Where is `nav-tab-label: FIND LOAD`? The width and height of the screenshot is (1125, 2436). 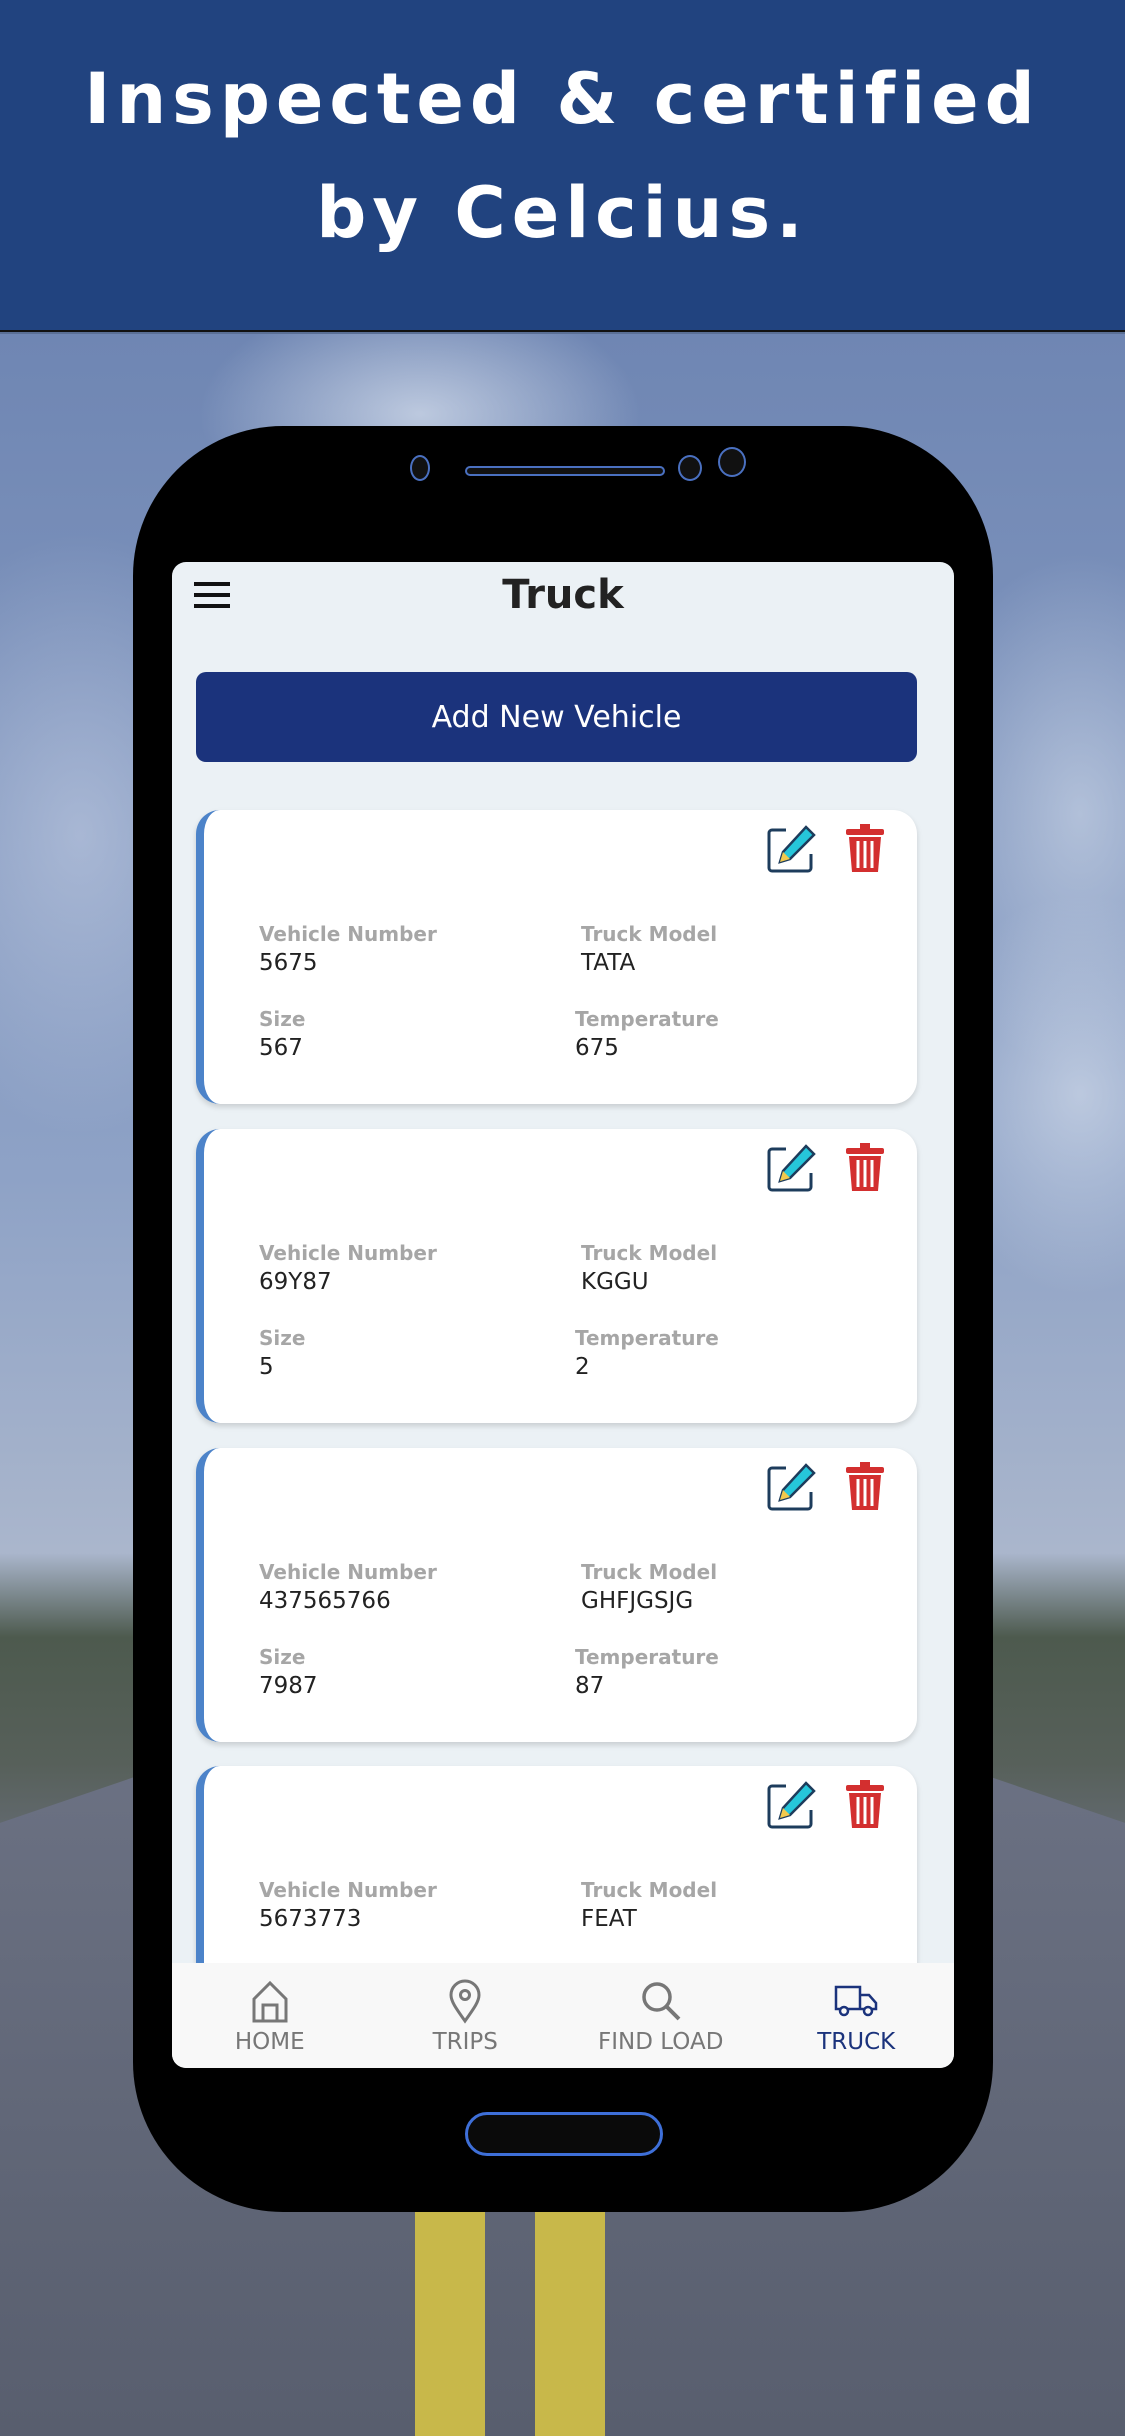
nav-tab-label: FIND LOAD is located at coordinates (661, 2042).